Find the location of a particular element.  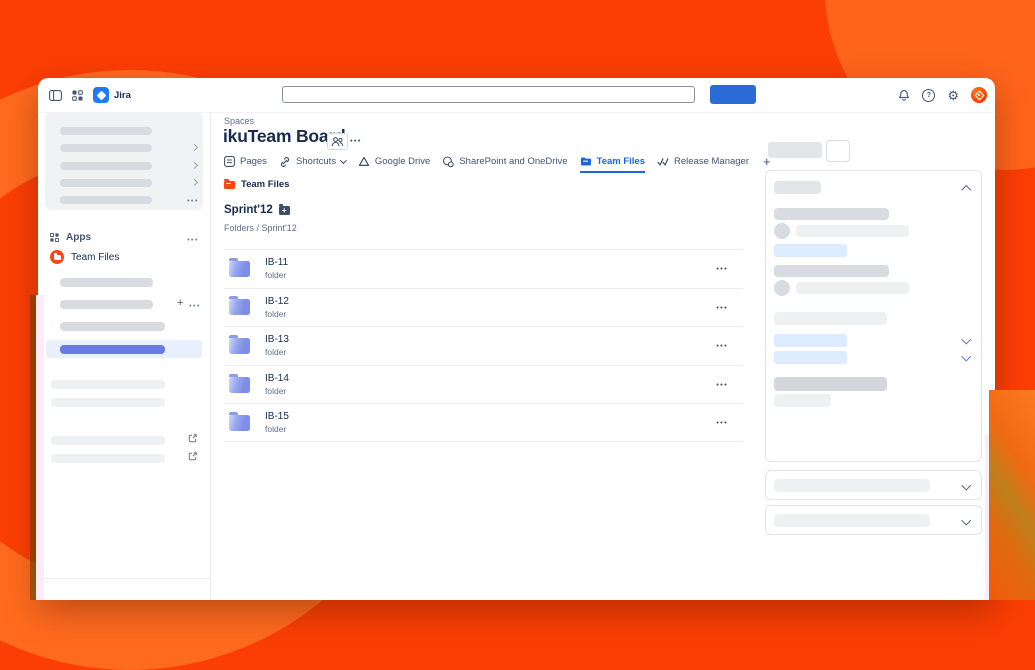

topbar-right: ? ⚙ is located at coordinates (942, 95).